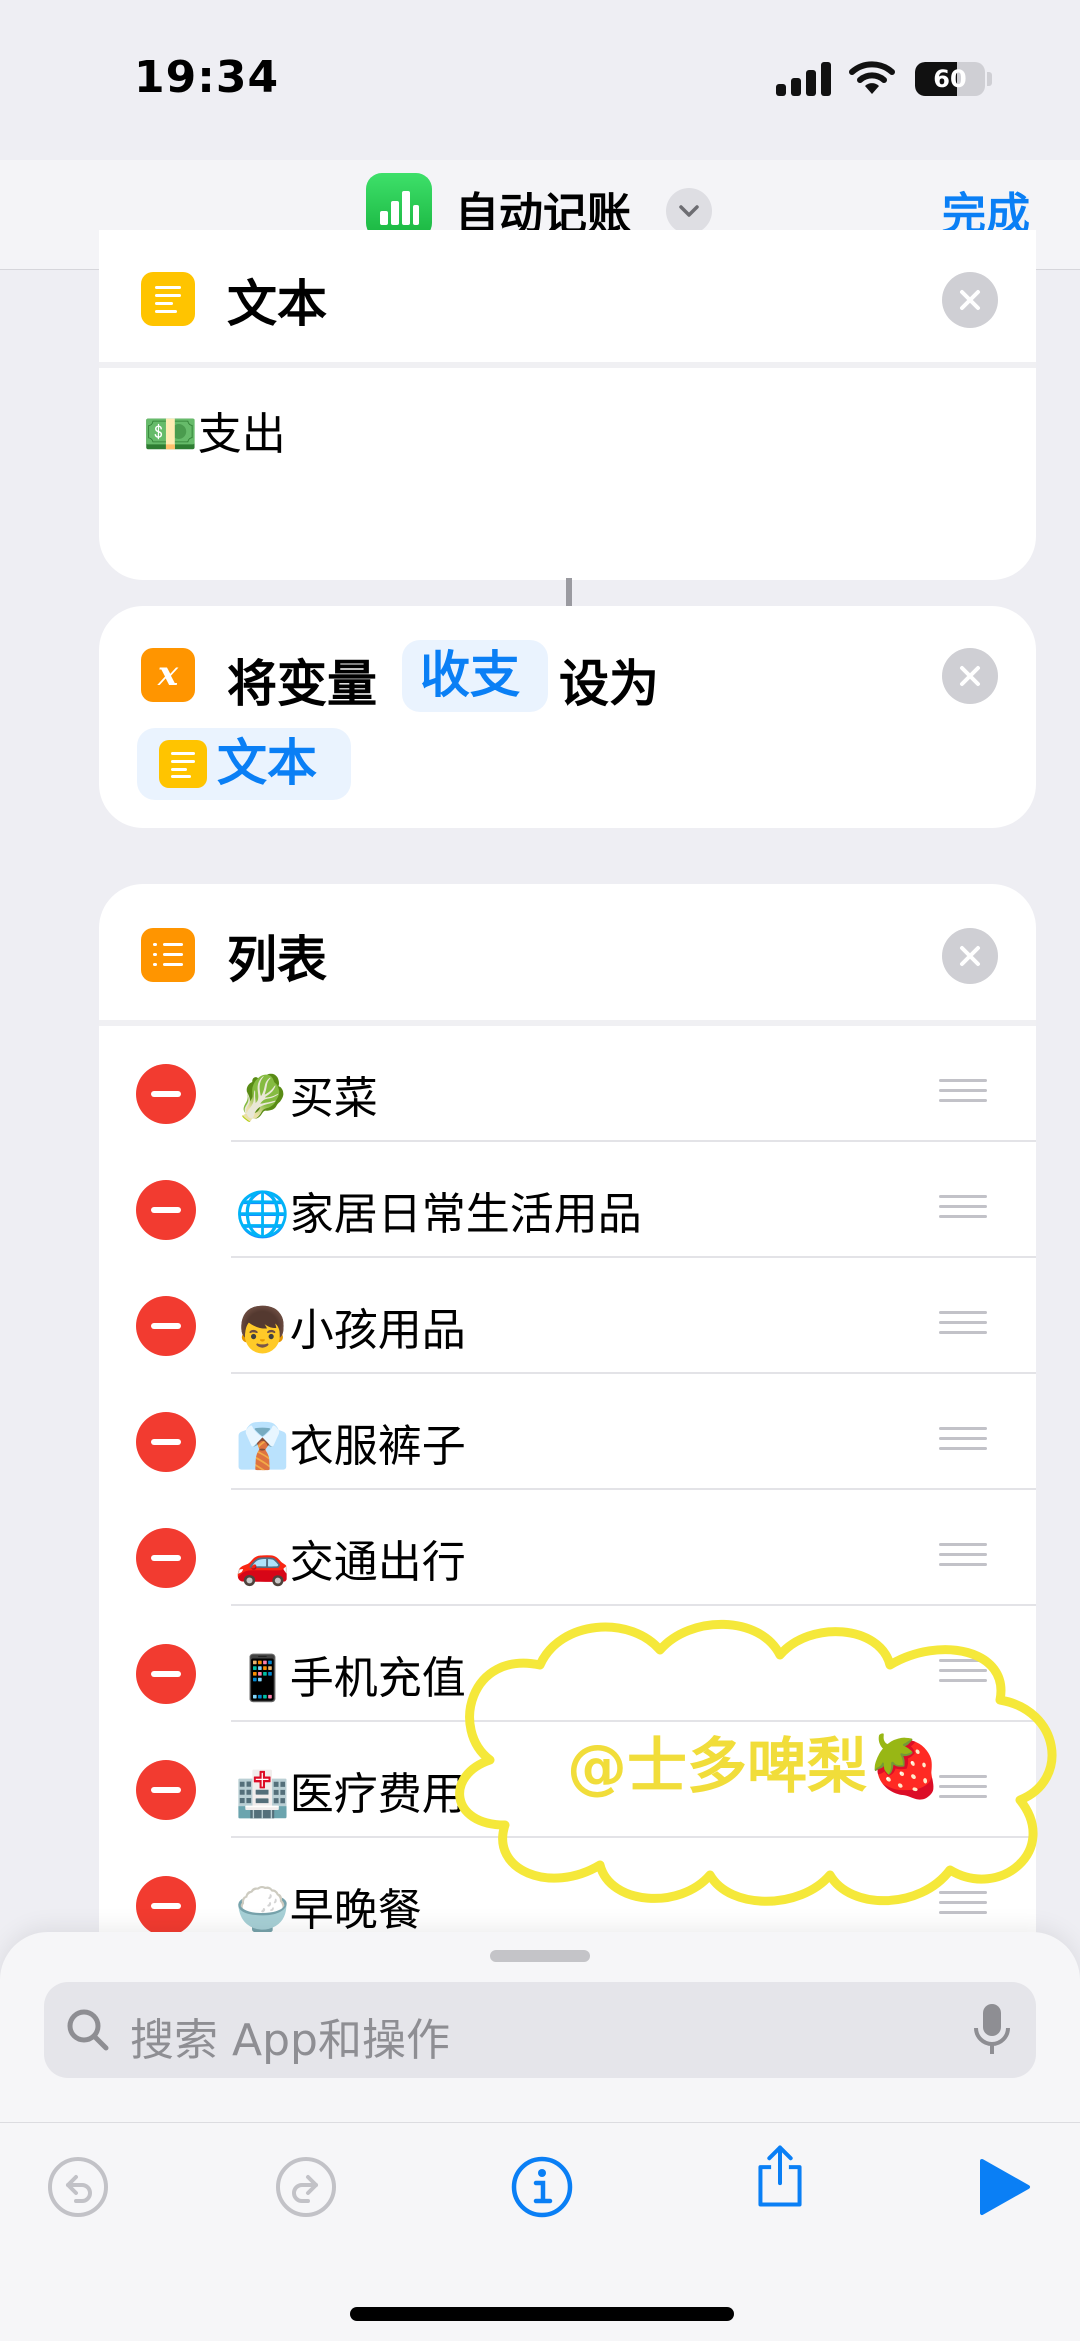 This screenshot has height=2341, width=1080. Describe the element at coordinates (306, 1094) in the screenshot. I see `list-item-label: 🥬买菜` at that location.